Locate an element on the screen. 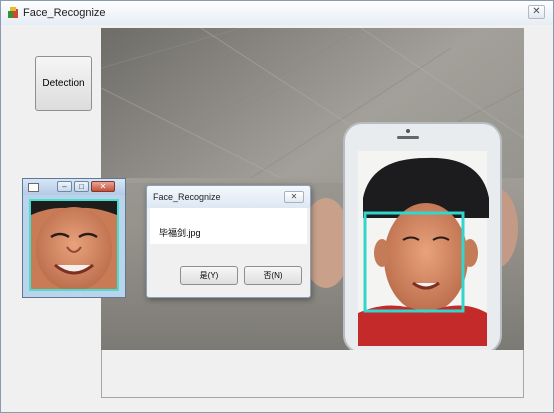 This screenshot has height=413, width=554. detected-face-image is located at coordinates (74, 245).